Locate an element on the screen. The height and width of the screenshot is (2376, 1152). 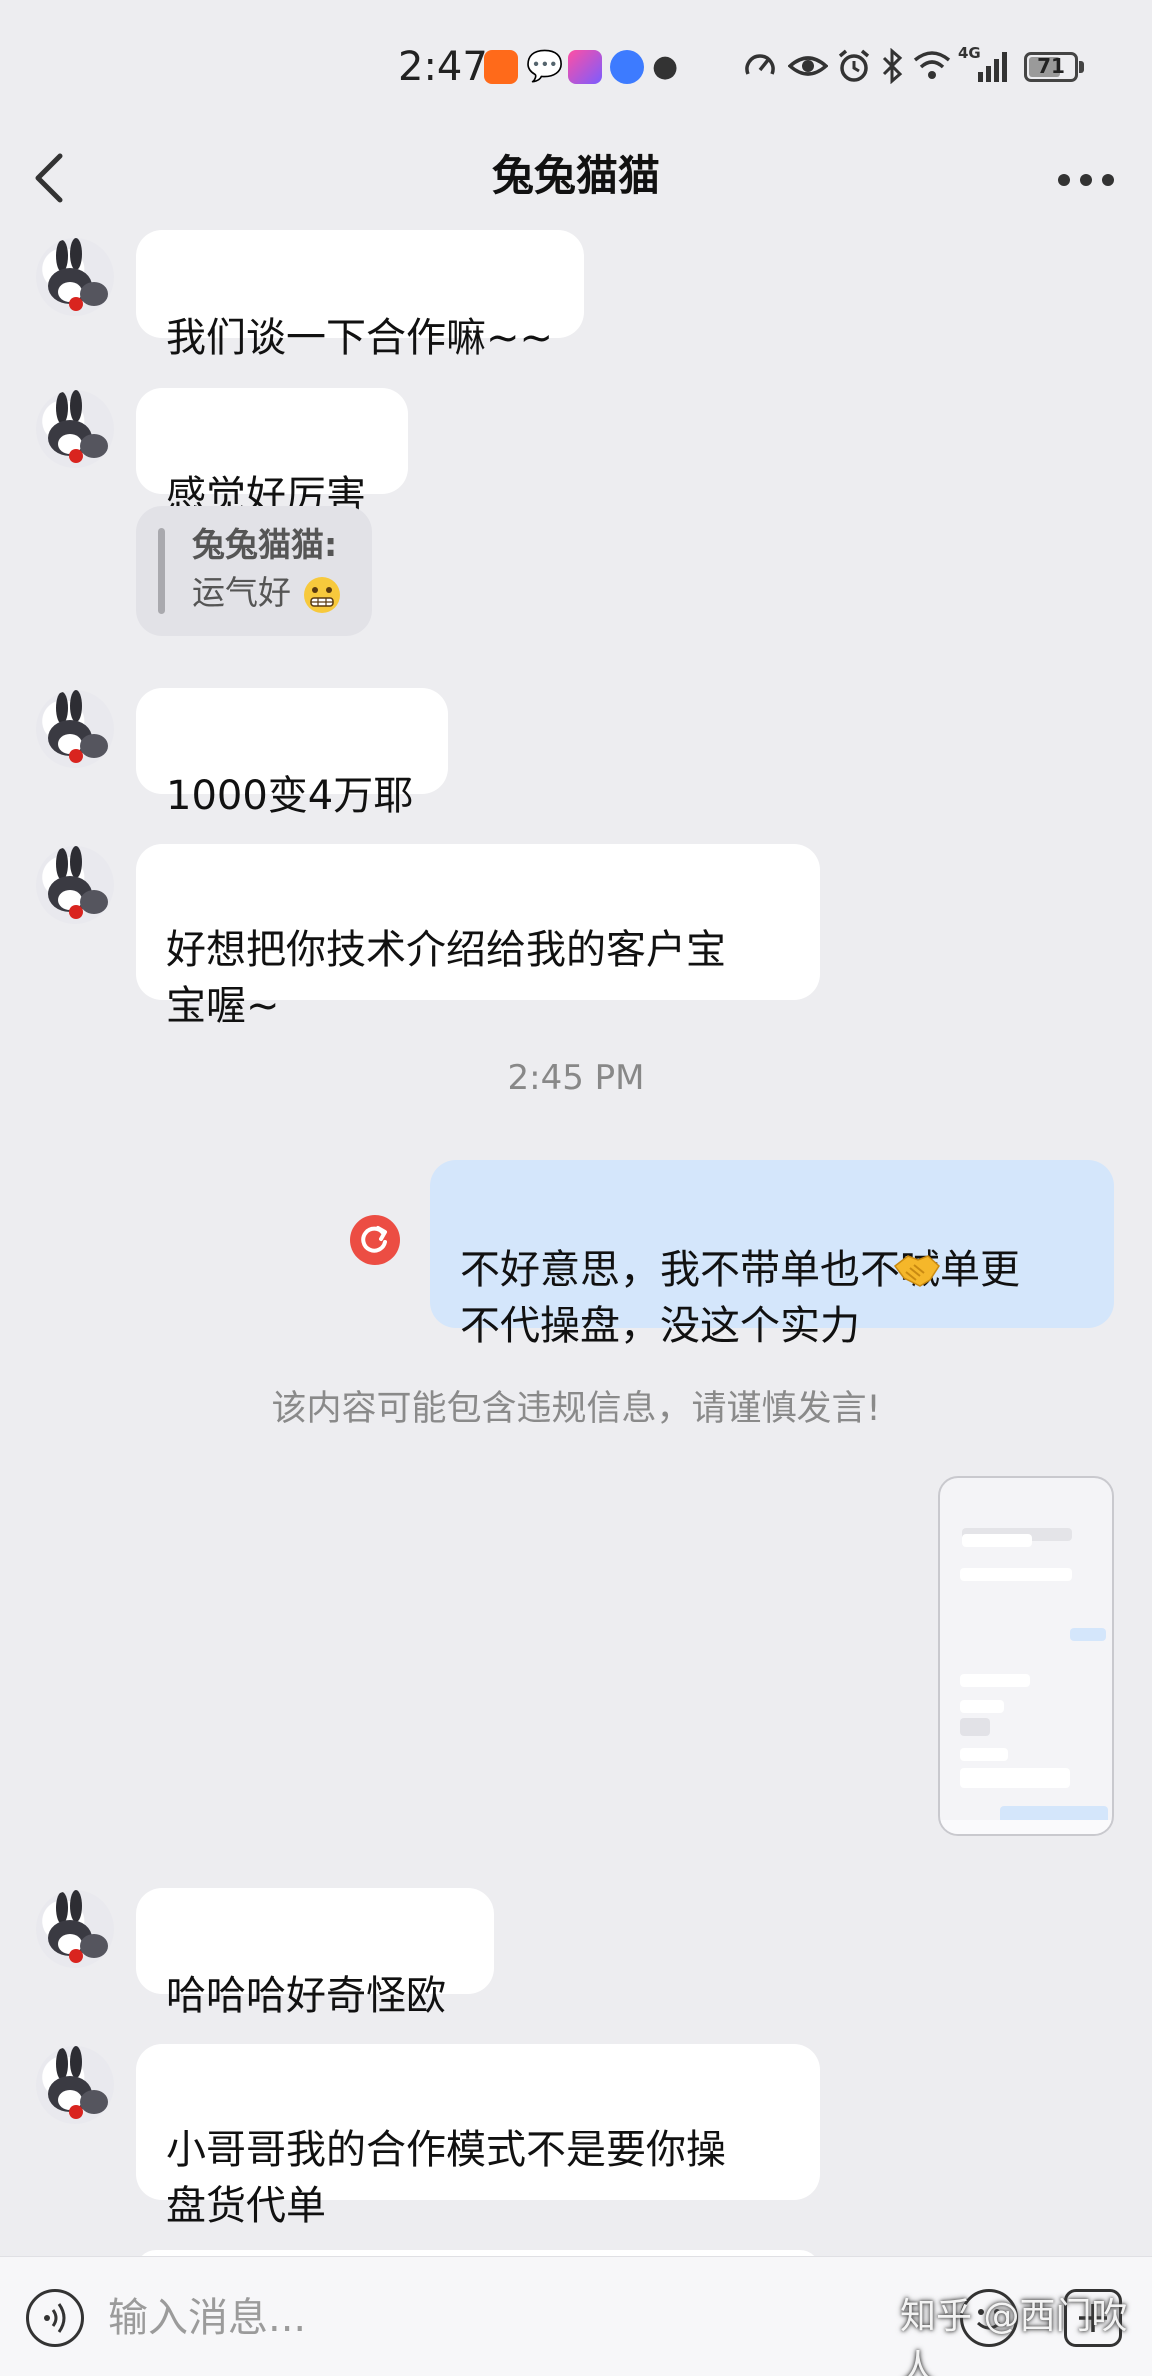
incoming-message-bubble: 小哥哥我的合作模式不是要你操 盘货代单 is located at coordinates (478, 2136).